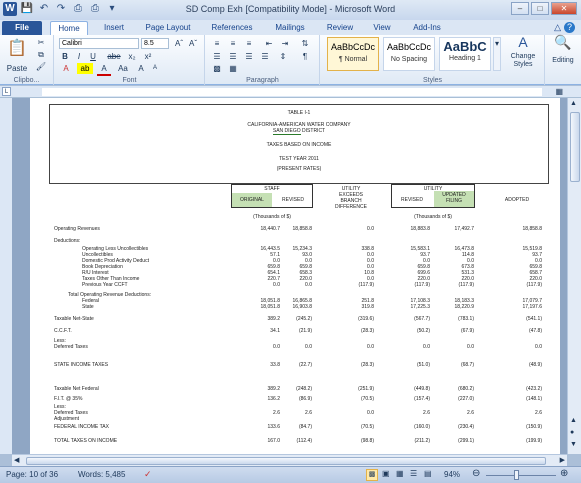 The image size is (581, 483). Describe the element at coordinates (6, 91) in the screenshot. I see `tab-selector-icon: L` at that location.